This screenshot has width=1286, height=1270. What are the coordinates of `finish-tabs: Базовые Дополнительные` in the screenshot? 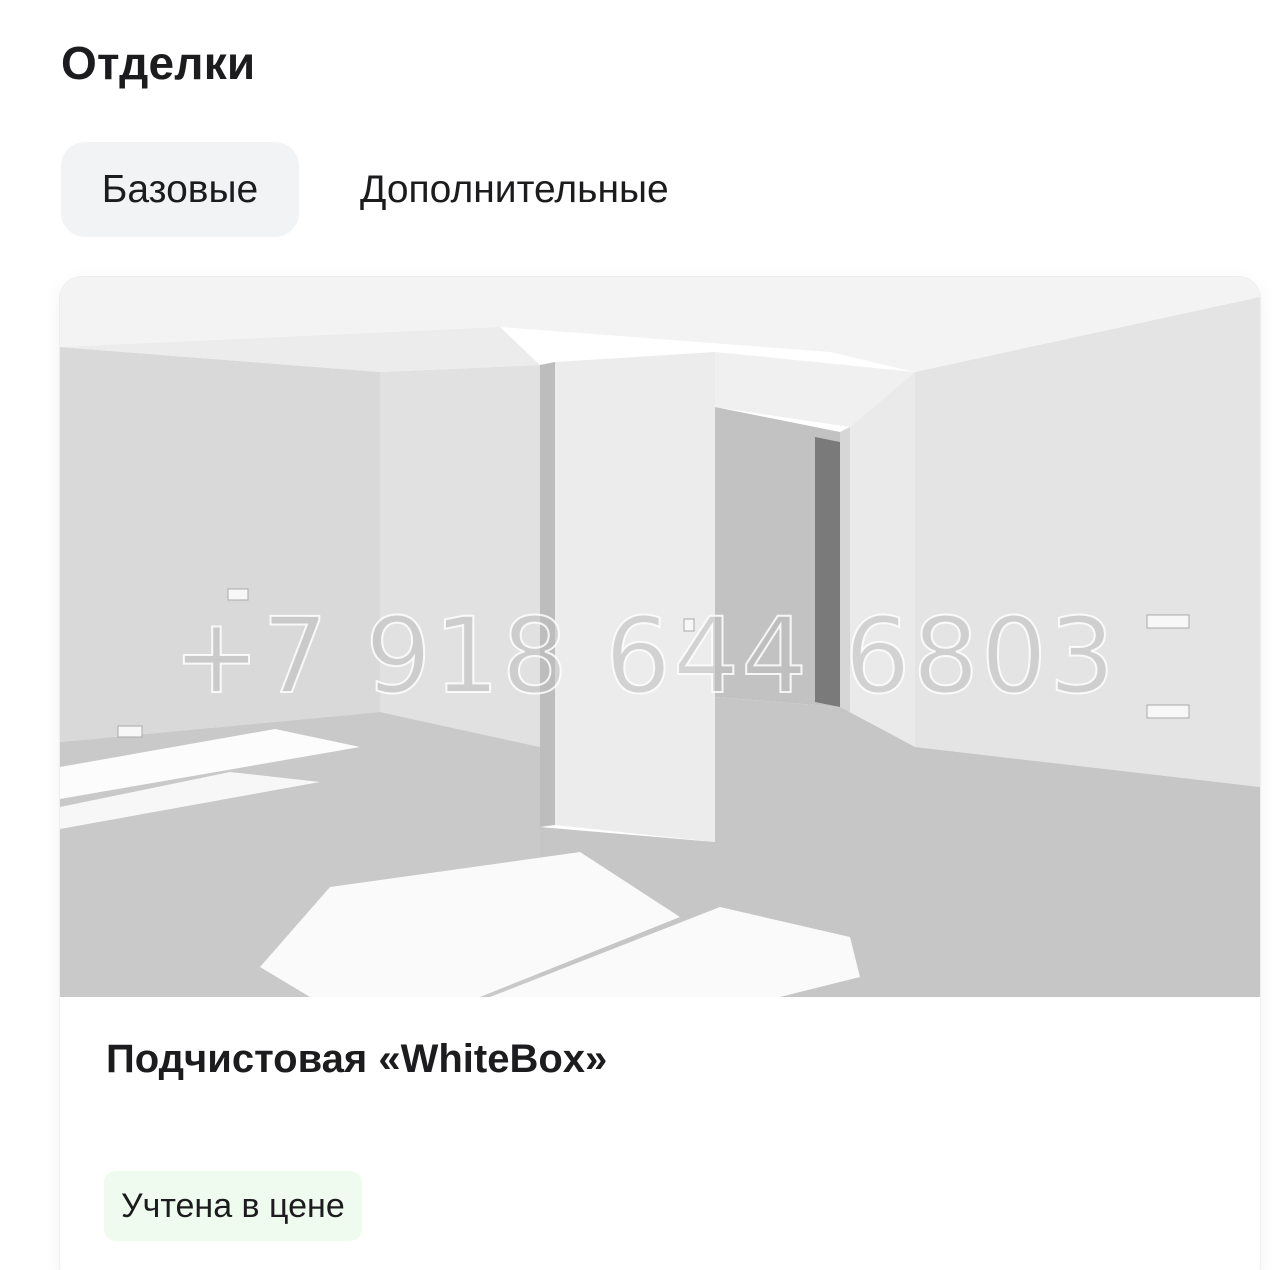 It's located at (380, 189).